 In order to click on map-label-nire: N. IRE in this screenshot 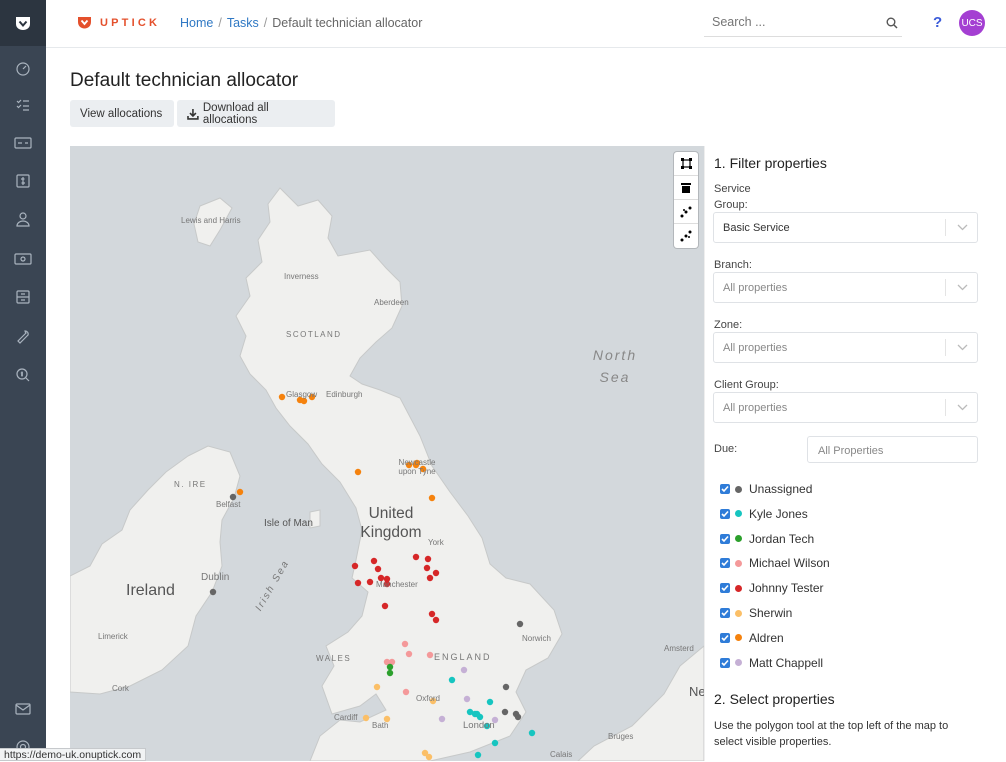, I will do `click(190, 484)`.